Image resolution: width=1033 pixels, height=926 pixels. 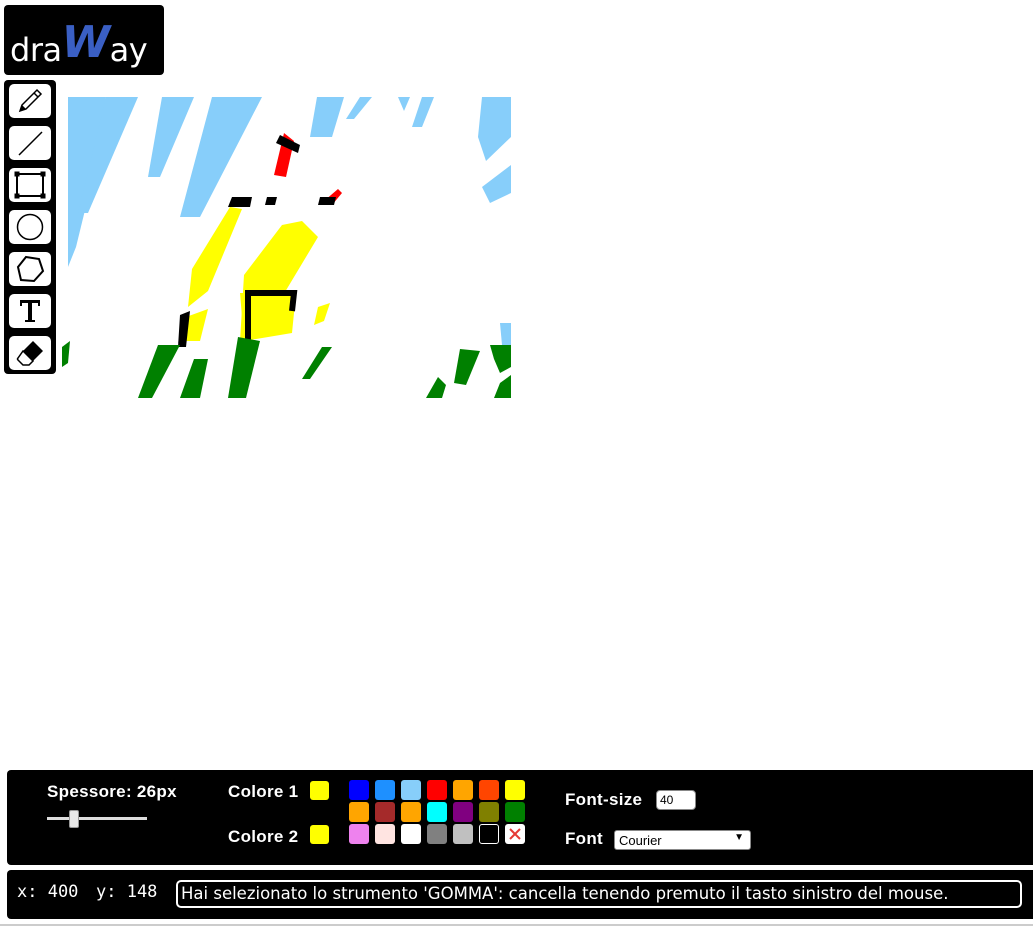 I want to click on fontsize-label: Font-size, so click(x=604, y=799).